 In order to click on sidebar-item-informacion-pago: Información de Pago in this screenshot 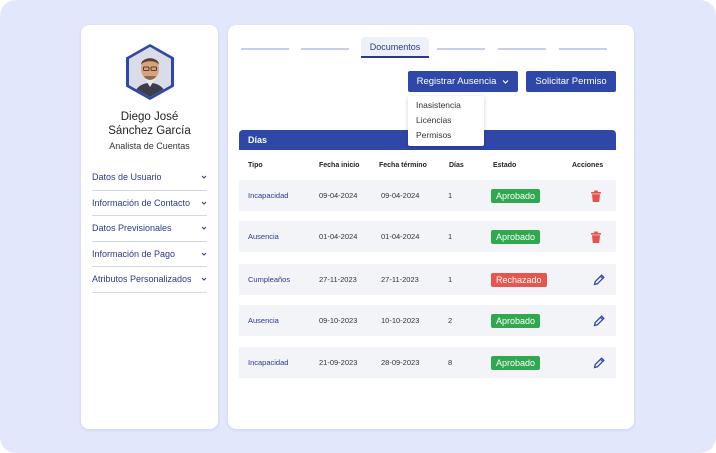, I will do `click(149, 254)`.